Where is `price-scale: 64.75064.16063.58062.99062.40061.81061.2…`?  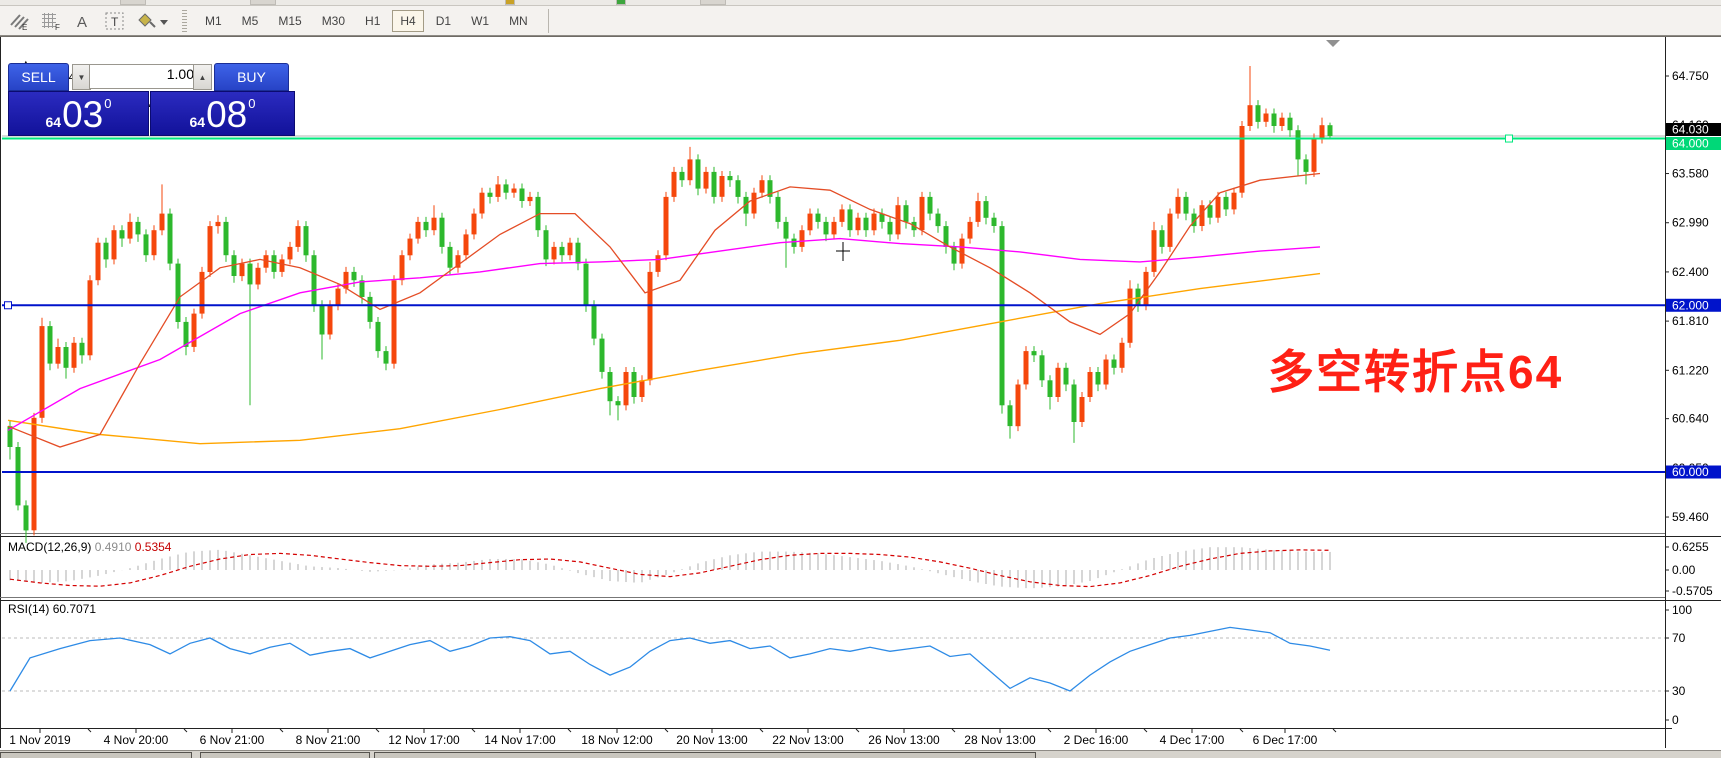 price-scale: 64.75064.16063.58062.99062.40061.81061.2… is located at coordinates (1693, 398).